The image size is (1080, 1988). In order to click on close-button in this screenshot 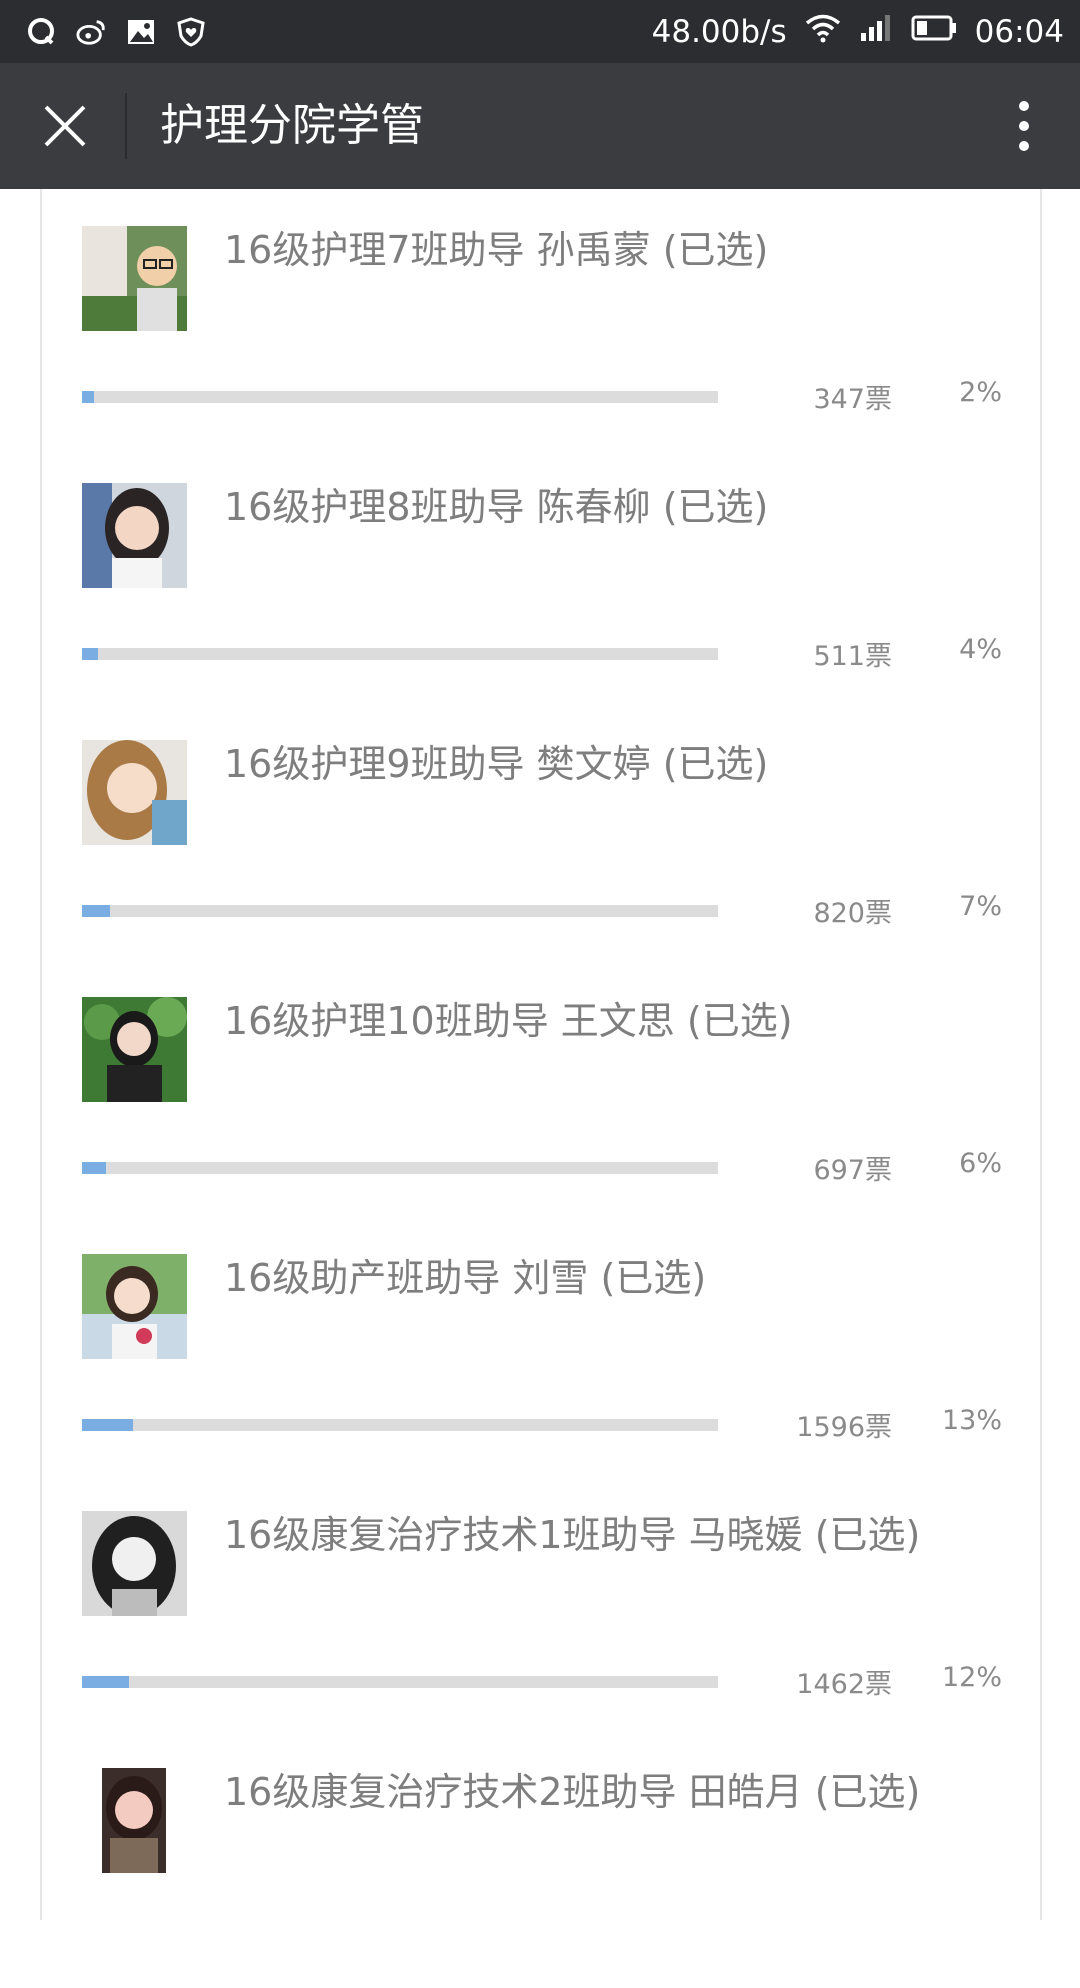, I will do `click(65, 126)`.